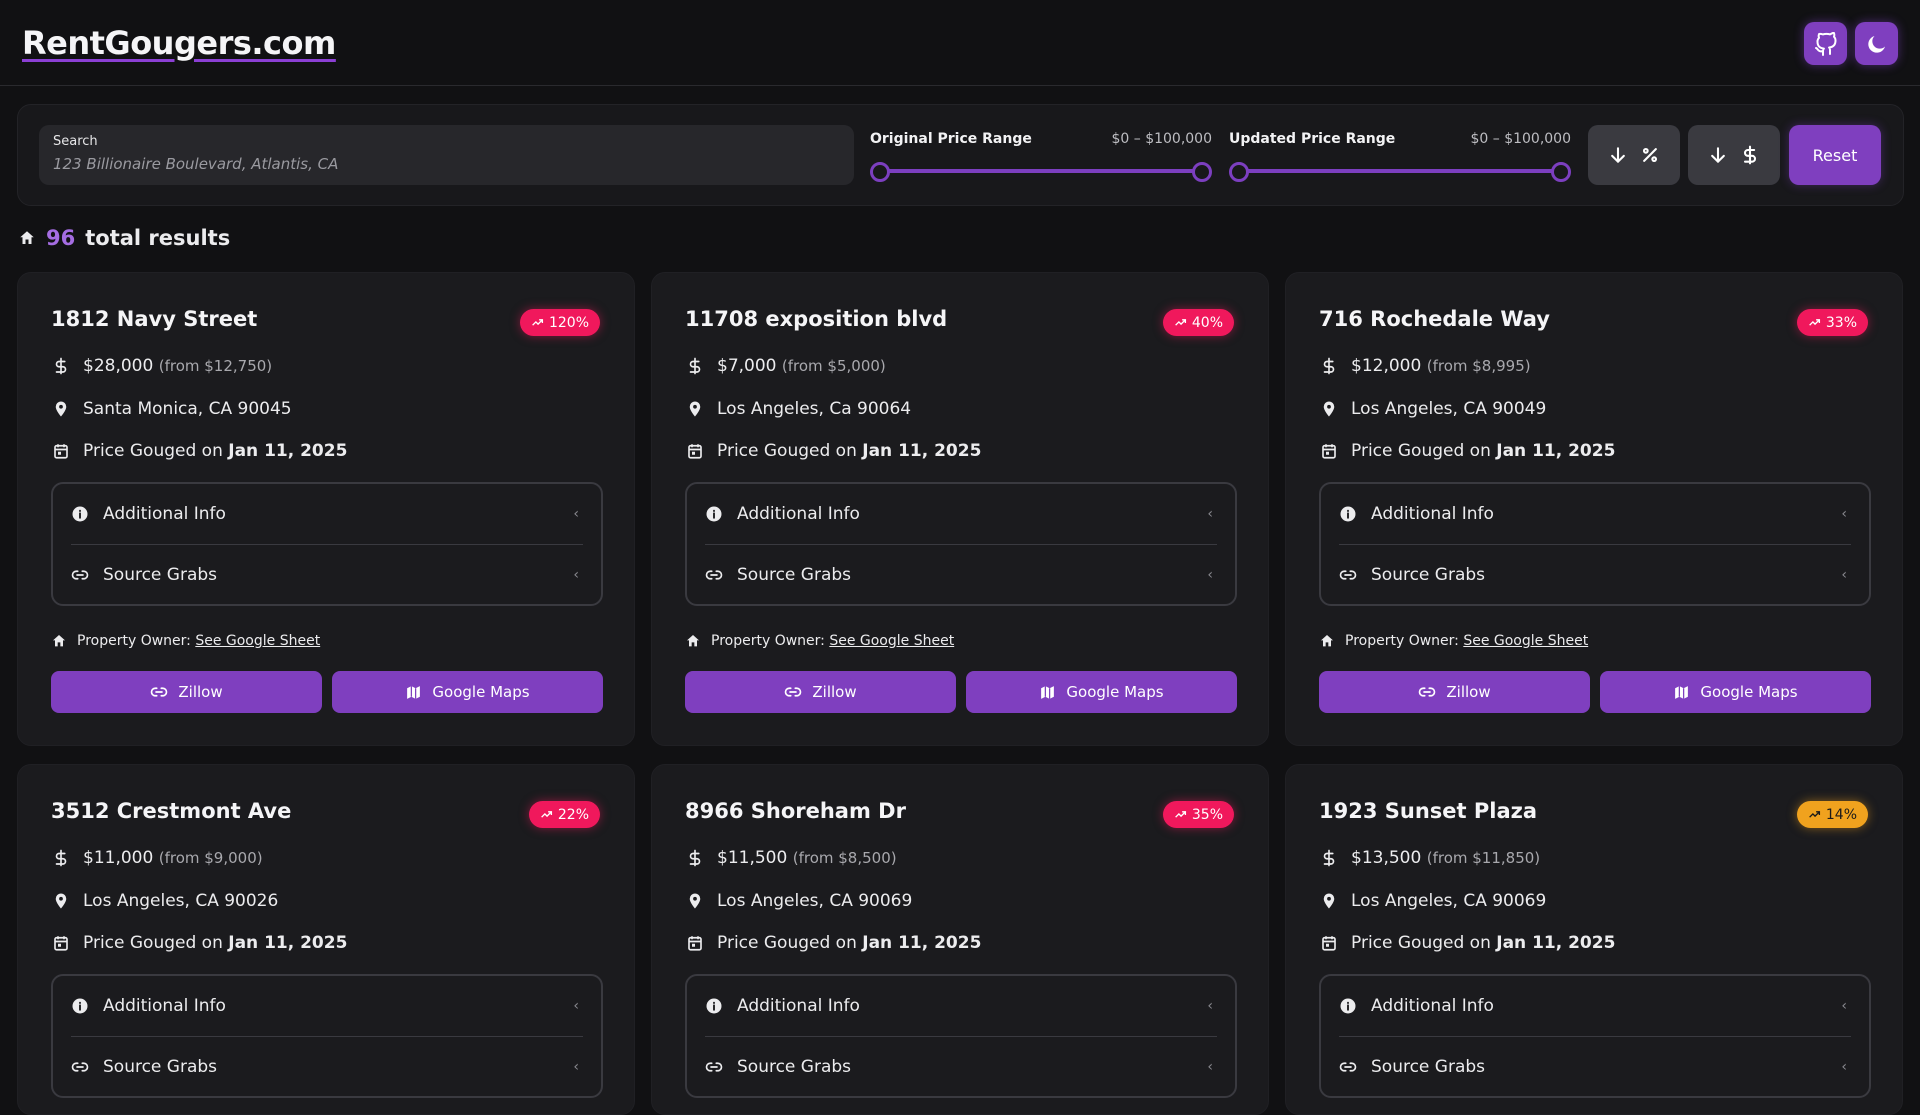 This screenshot has height=1115, width=1920. Describe the element at coordinates (1400, 156) in the screenshot. I see `updated-price-range: Updated Price Range $0 – $100,000` at that location.